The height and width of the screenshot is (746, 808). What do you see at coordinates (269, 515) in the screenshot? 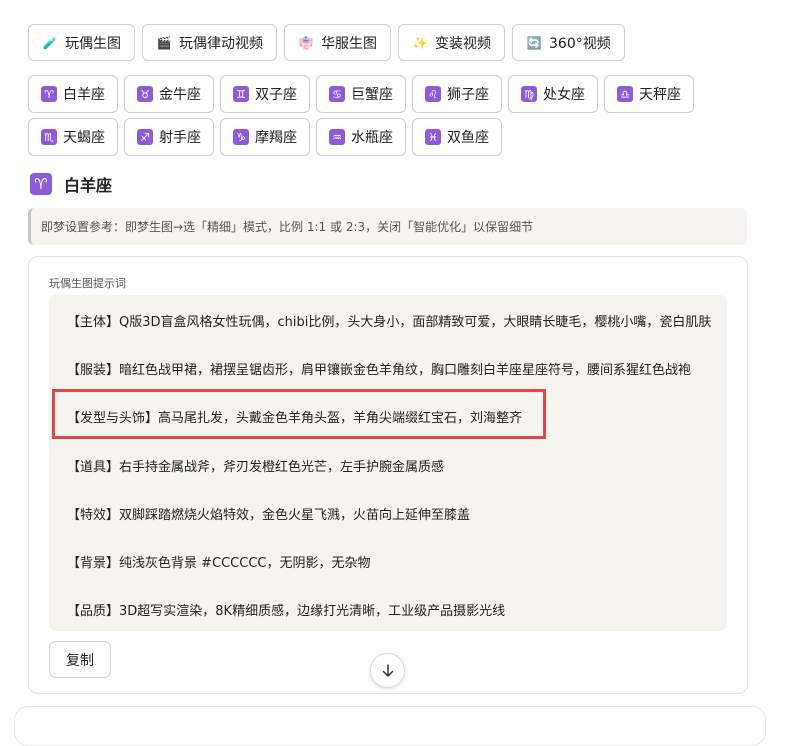
I see `prompt-line-effects: 【特效】双脚踩踏燃烧火焰特效，金色火星飞溅，火苗向上延伸至膝盖` at bounding box center [269, 515].